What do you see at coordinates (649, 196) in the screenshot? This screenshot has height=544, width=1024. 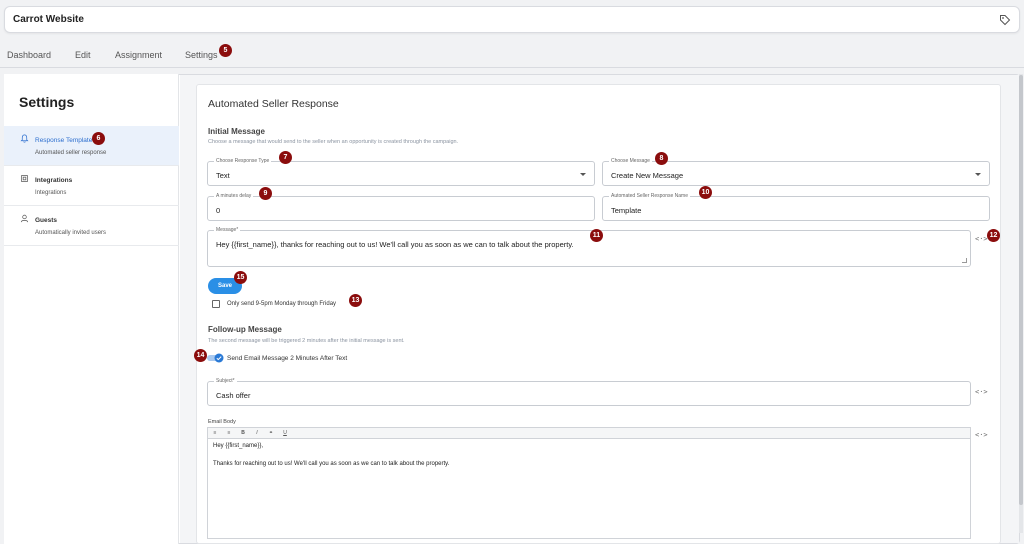 I see `field-label: Automated Seller Response Name` at bounding box center [649, 196].